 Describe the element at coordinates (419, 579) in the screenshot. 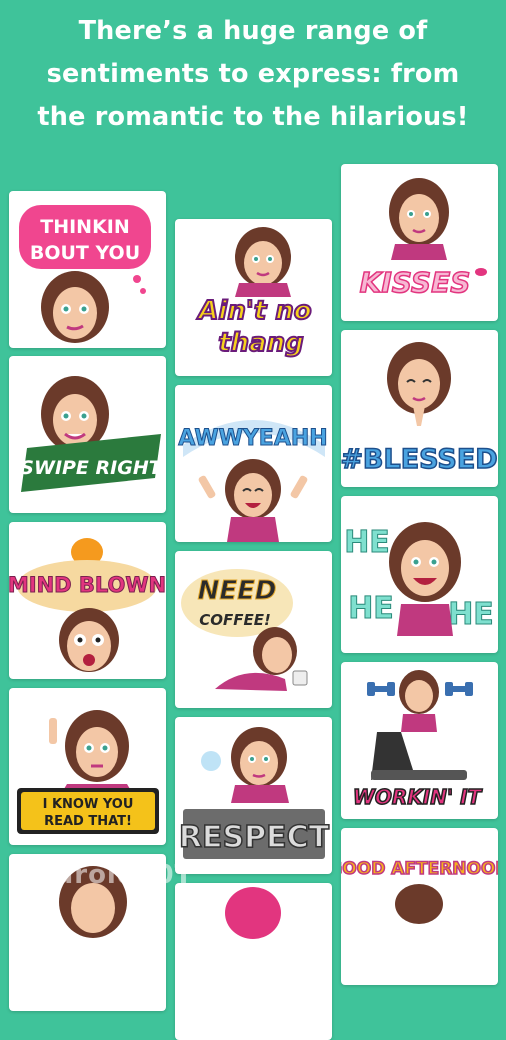

I see `sticker-art: HE HE HE` at that location.